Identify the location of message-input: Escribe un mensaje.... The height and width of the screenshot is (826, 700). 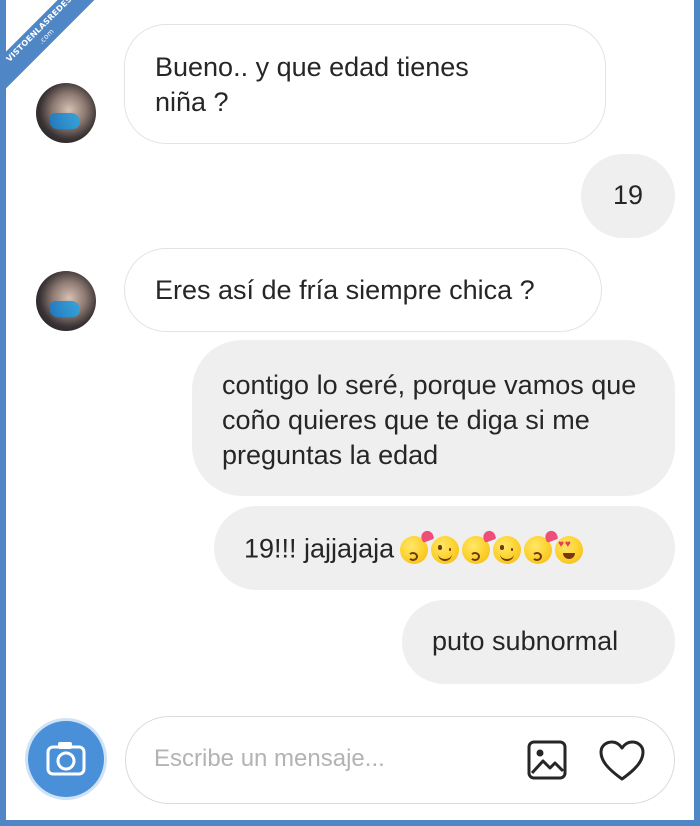
(269, 759).